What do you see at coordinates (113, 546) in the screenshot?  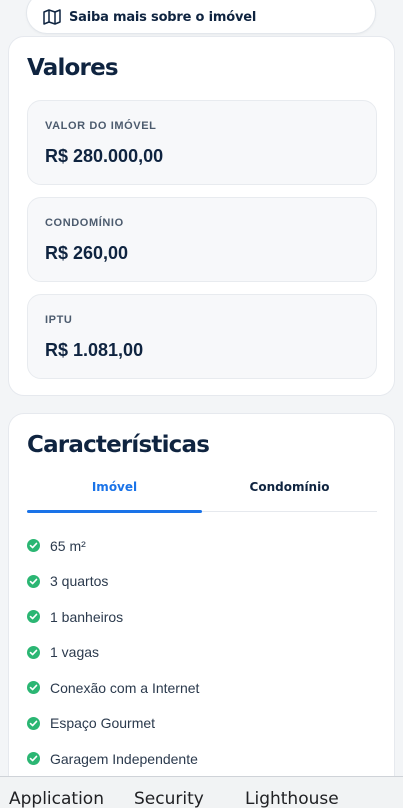 I see `list-item: 65 m²` at bounding box center [113, 546].